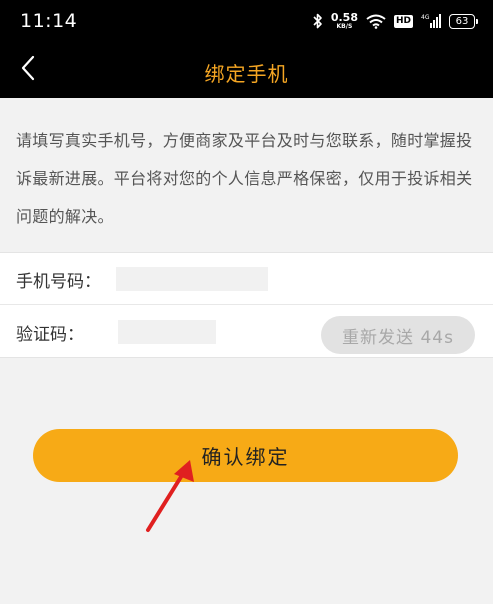  What do you see at coordinates (431, 21) in the screenshot?
I see `signal-icon: 4G` at bounding box center [431, 21].